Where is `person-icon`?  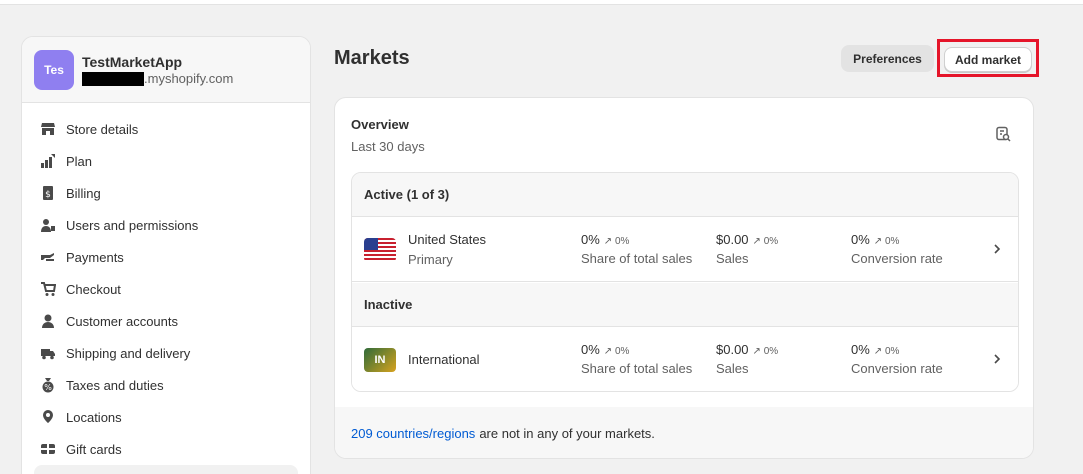 person-icon is located at coordinates (48, 321).